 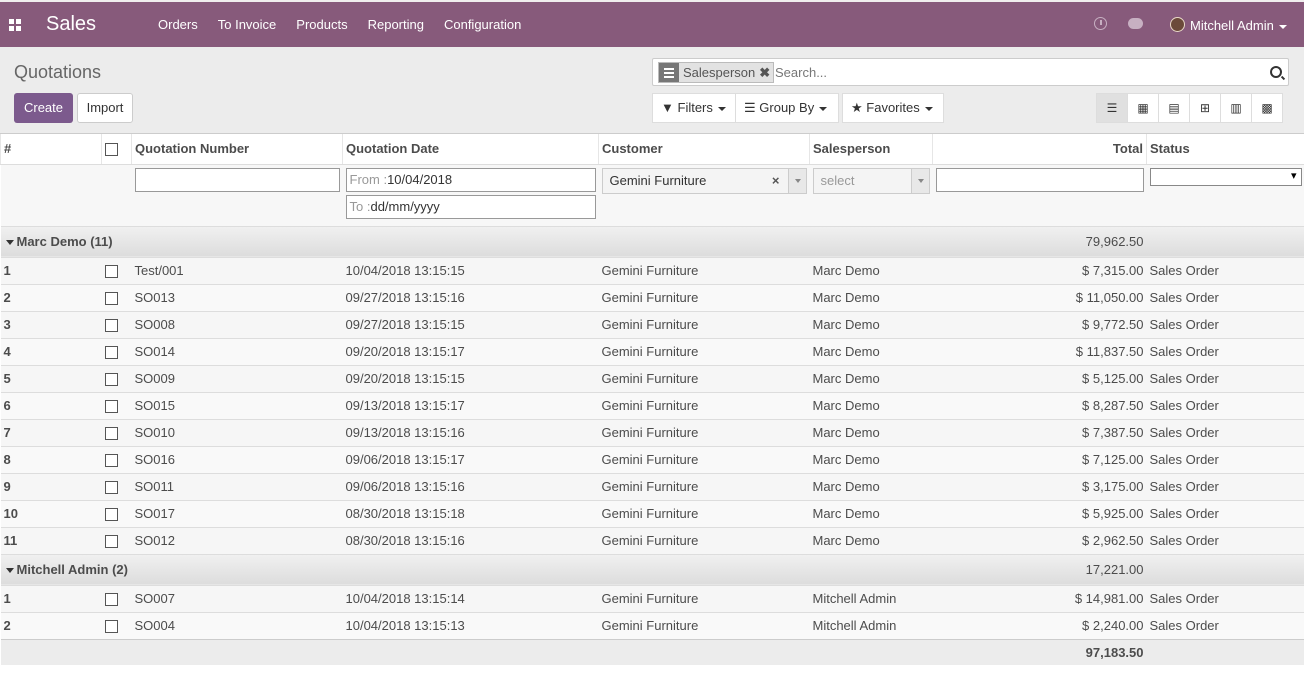 I want to click on filters-button: ▼ Filters, so click(x=694, y=108).